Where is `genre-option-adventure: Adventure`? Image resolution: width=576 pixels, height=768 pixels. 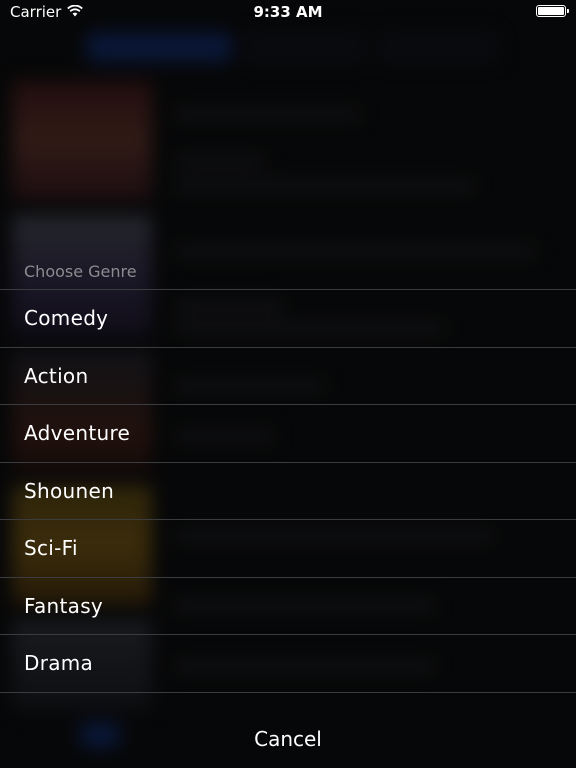 genre-option-adventure: Adventure is located at coordinates (288, 434).